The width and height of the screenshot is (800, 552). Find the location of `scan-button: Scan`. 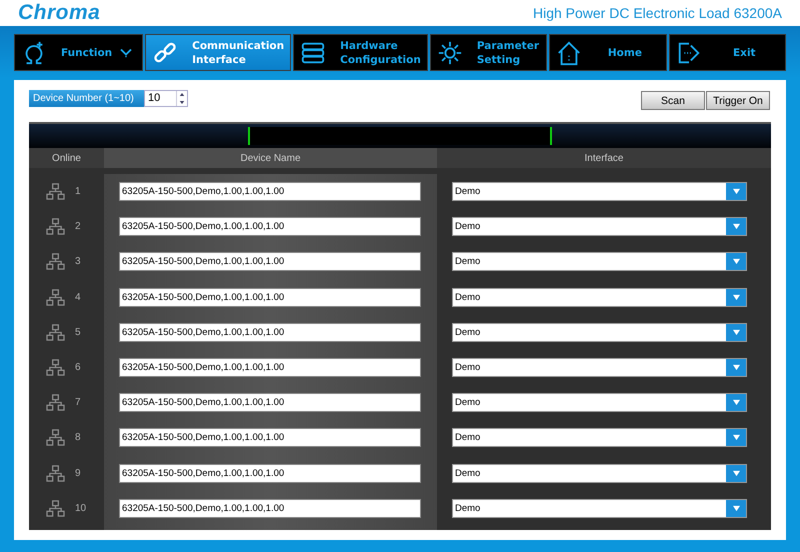

scan-button: Scan is located at coordinates (673, 100).